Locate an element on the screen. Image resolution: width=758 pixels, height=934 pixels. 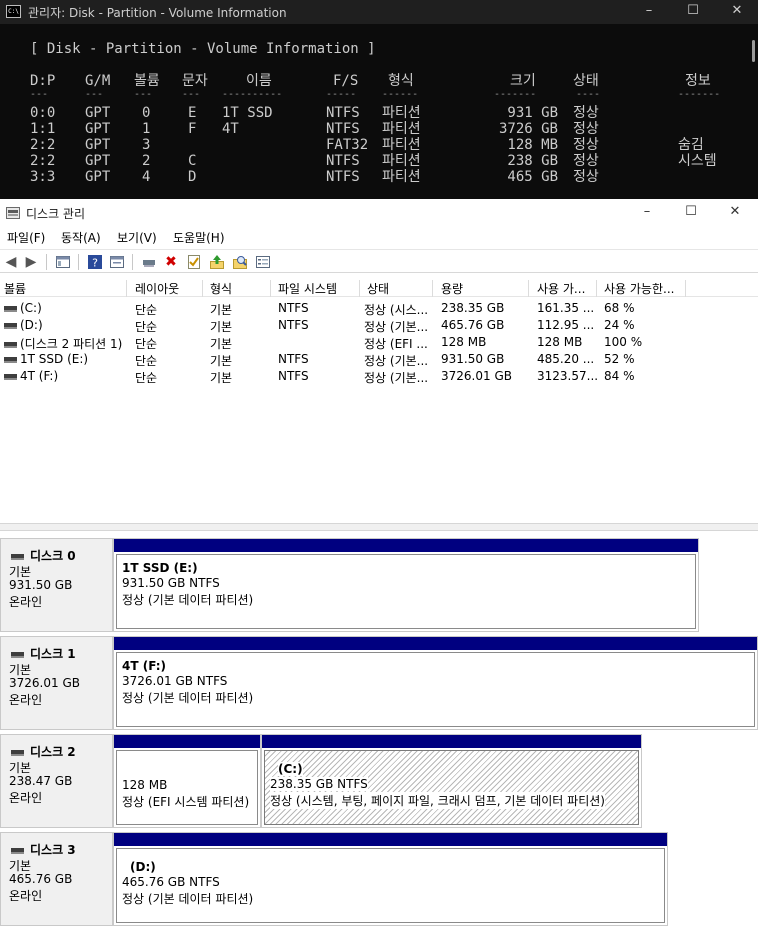
partition-d: (D:) 465.76 GB NTFS 정상 (기본 데이터 파티션) is located at coordinates (390, 879).